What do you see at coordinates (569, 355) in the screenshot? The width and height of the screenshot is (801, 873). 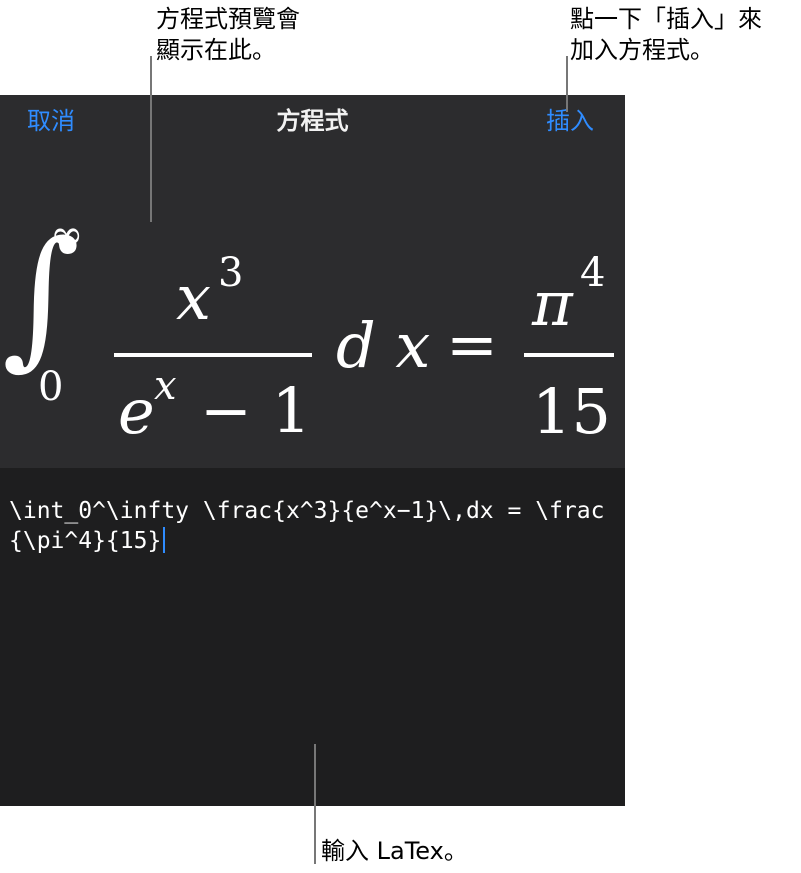 I see `rhs-fraction-bar` at bounding box center [569, 355].